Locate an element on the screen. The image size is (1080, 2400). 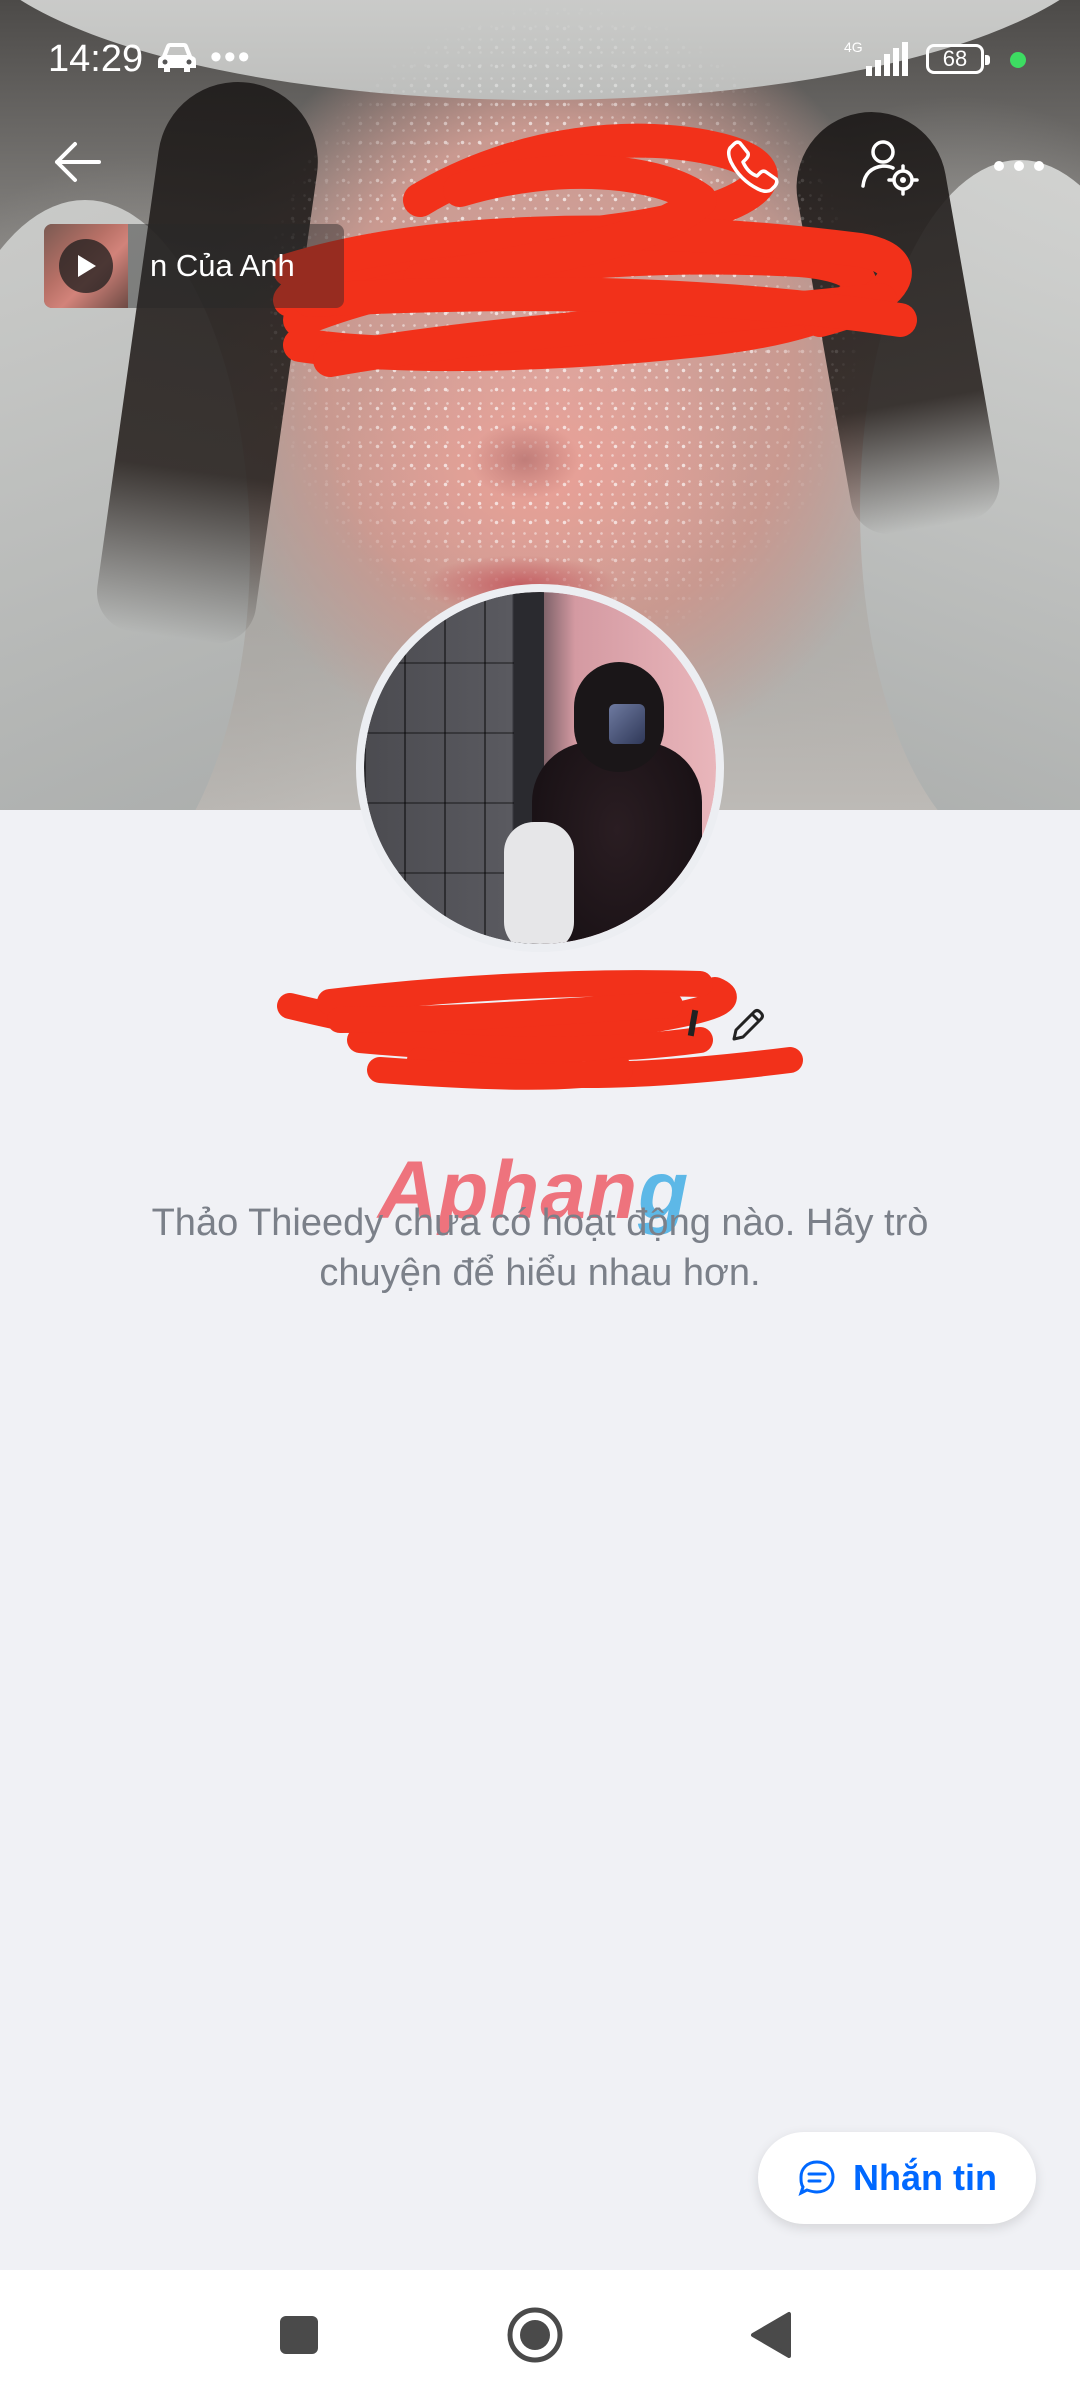
signal-icon: 4G is located at coordinates (876, 57).